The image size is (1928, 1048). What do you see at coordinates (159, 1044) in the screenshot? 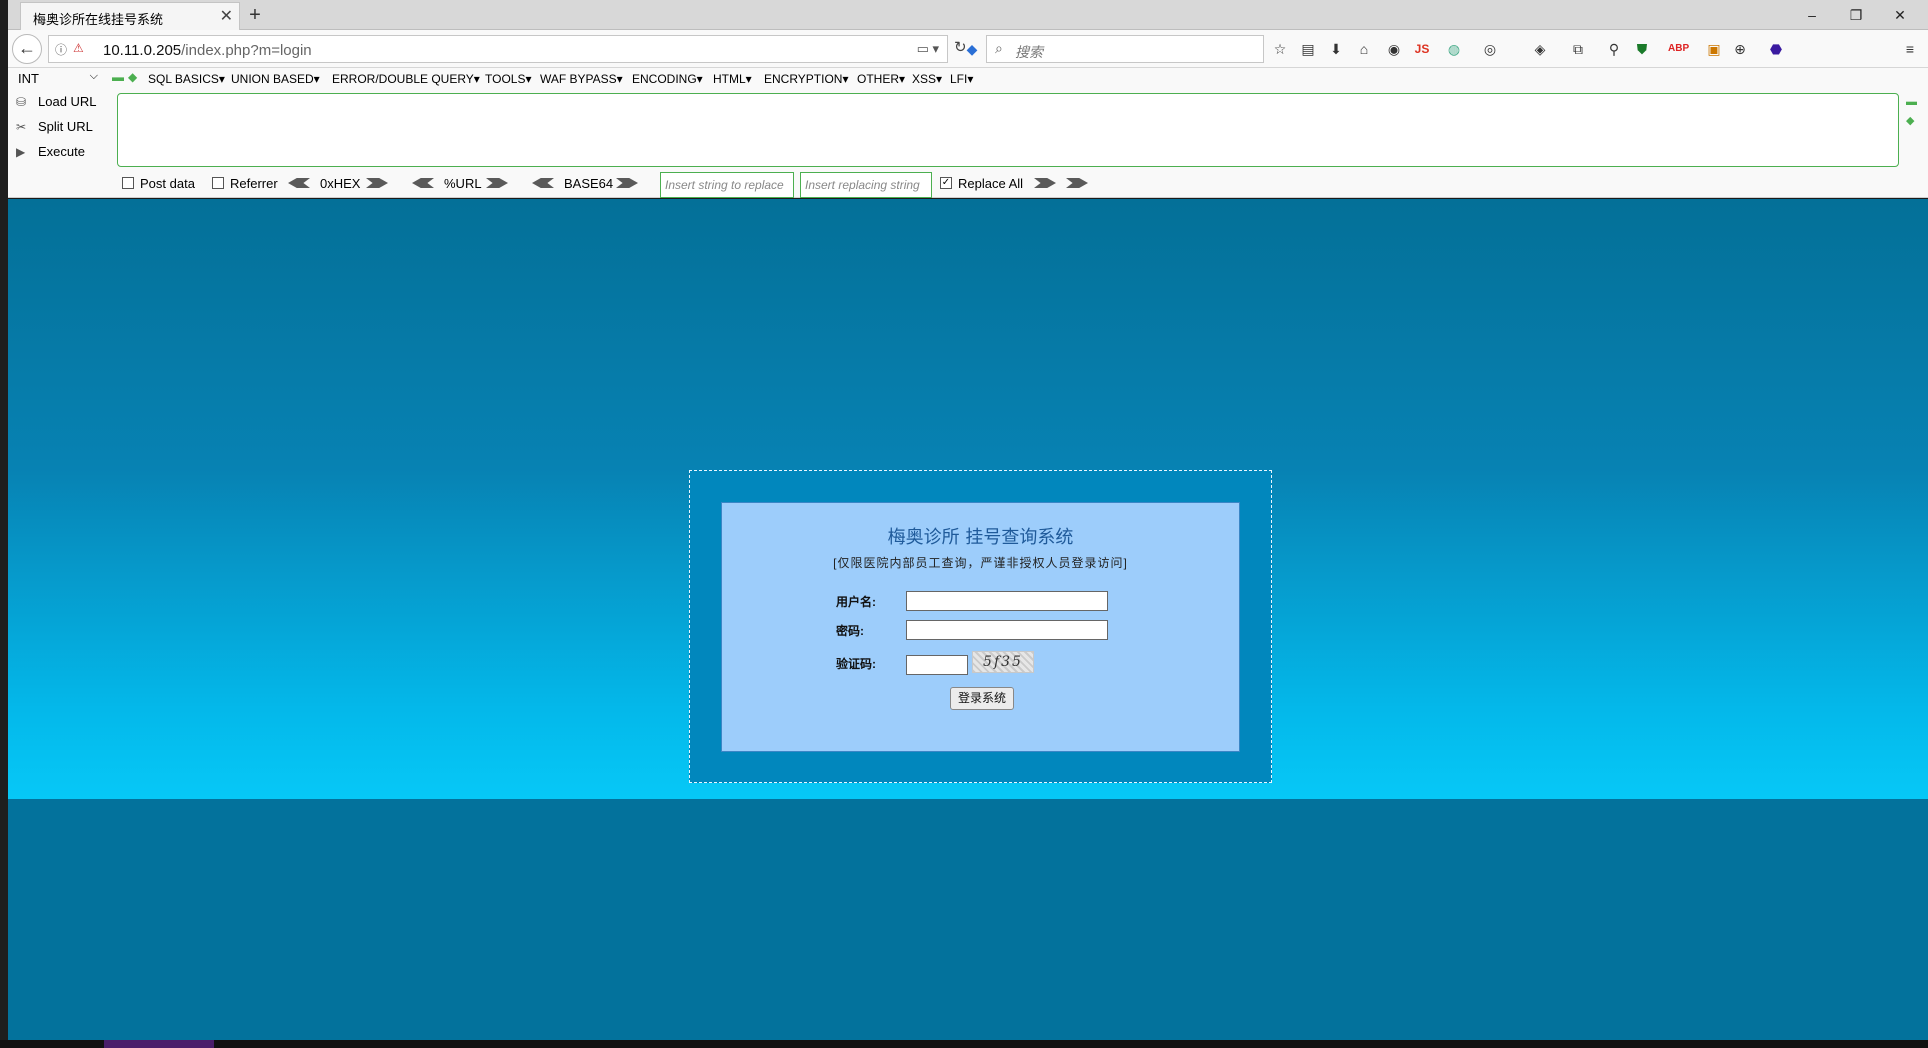
I see `taskbar-active-item` at bounding box center [159, 1044].